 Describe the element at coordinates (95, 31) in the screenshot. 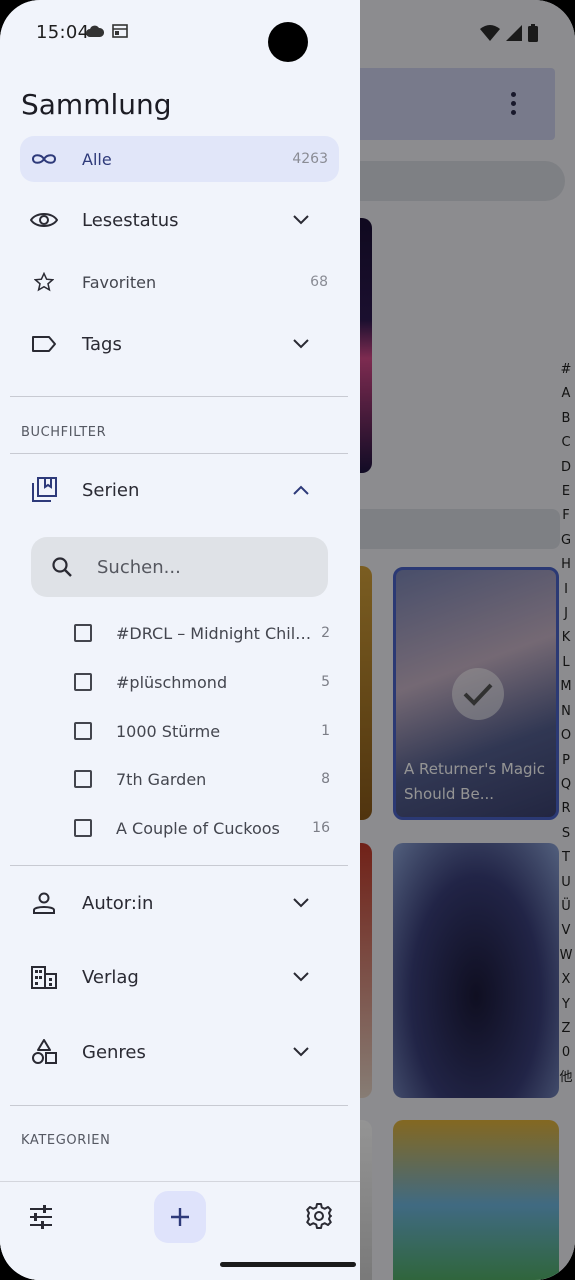

I see `cloud-icon` at that location.